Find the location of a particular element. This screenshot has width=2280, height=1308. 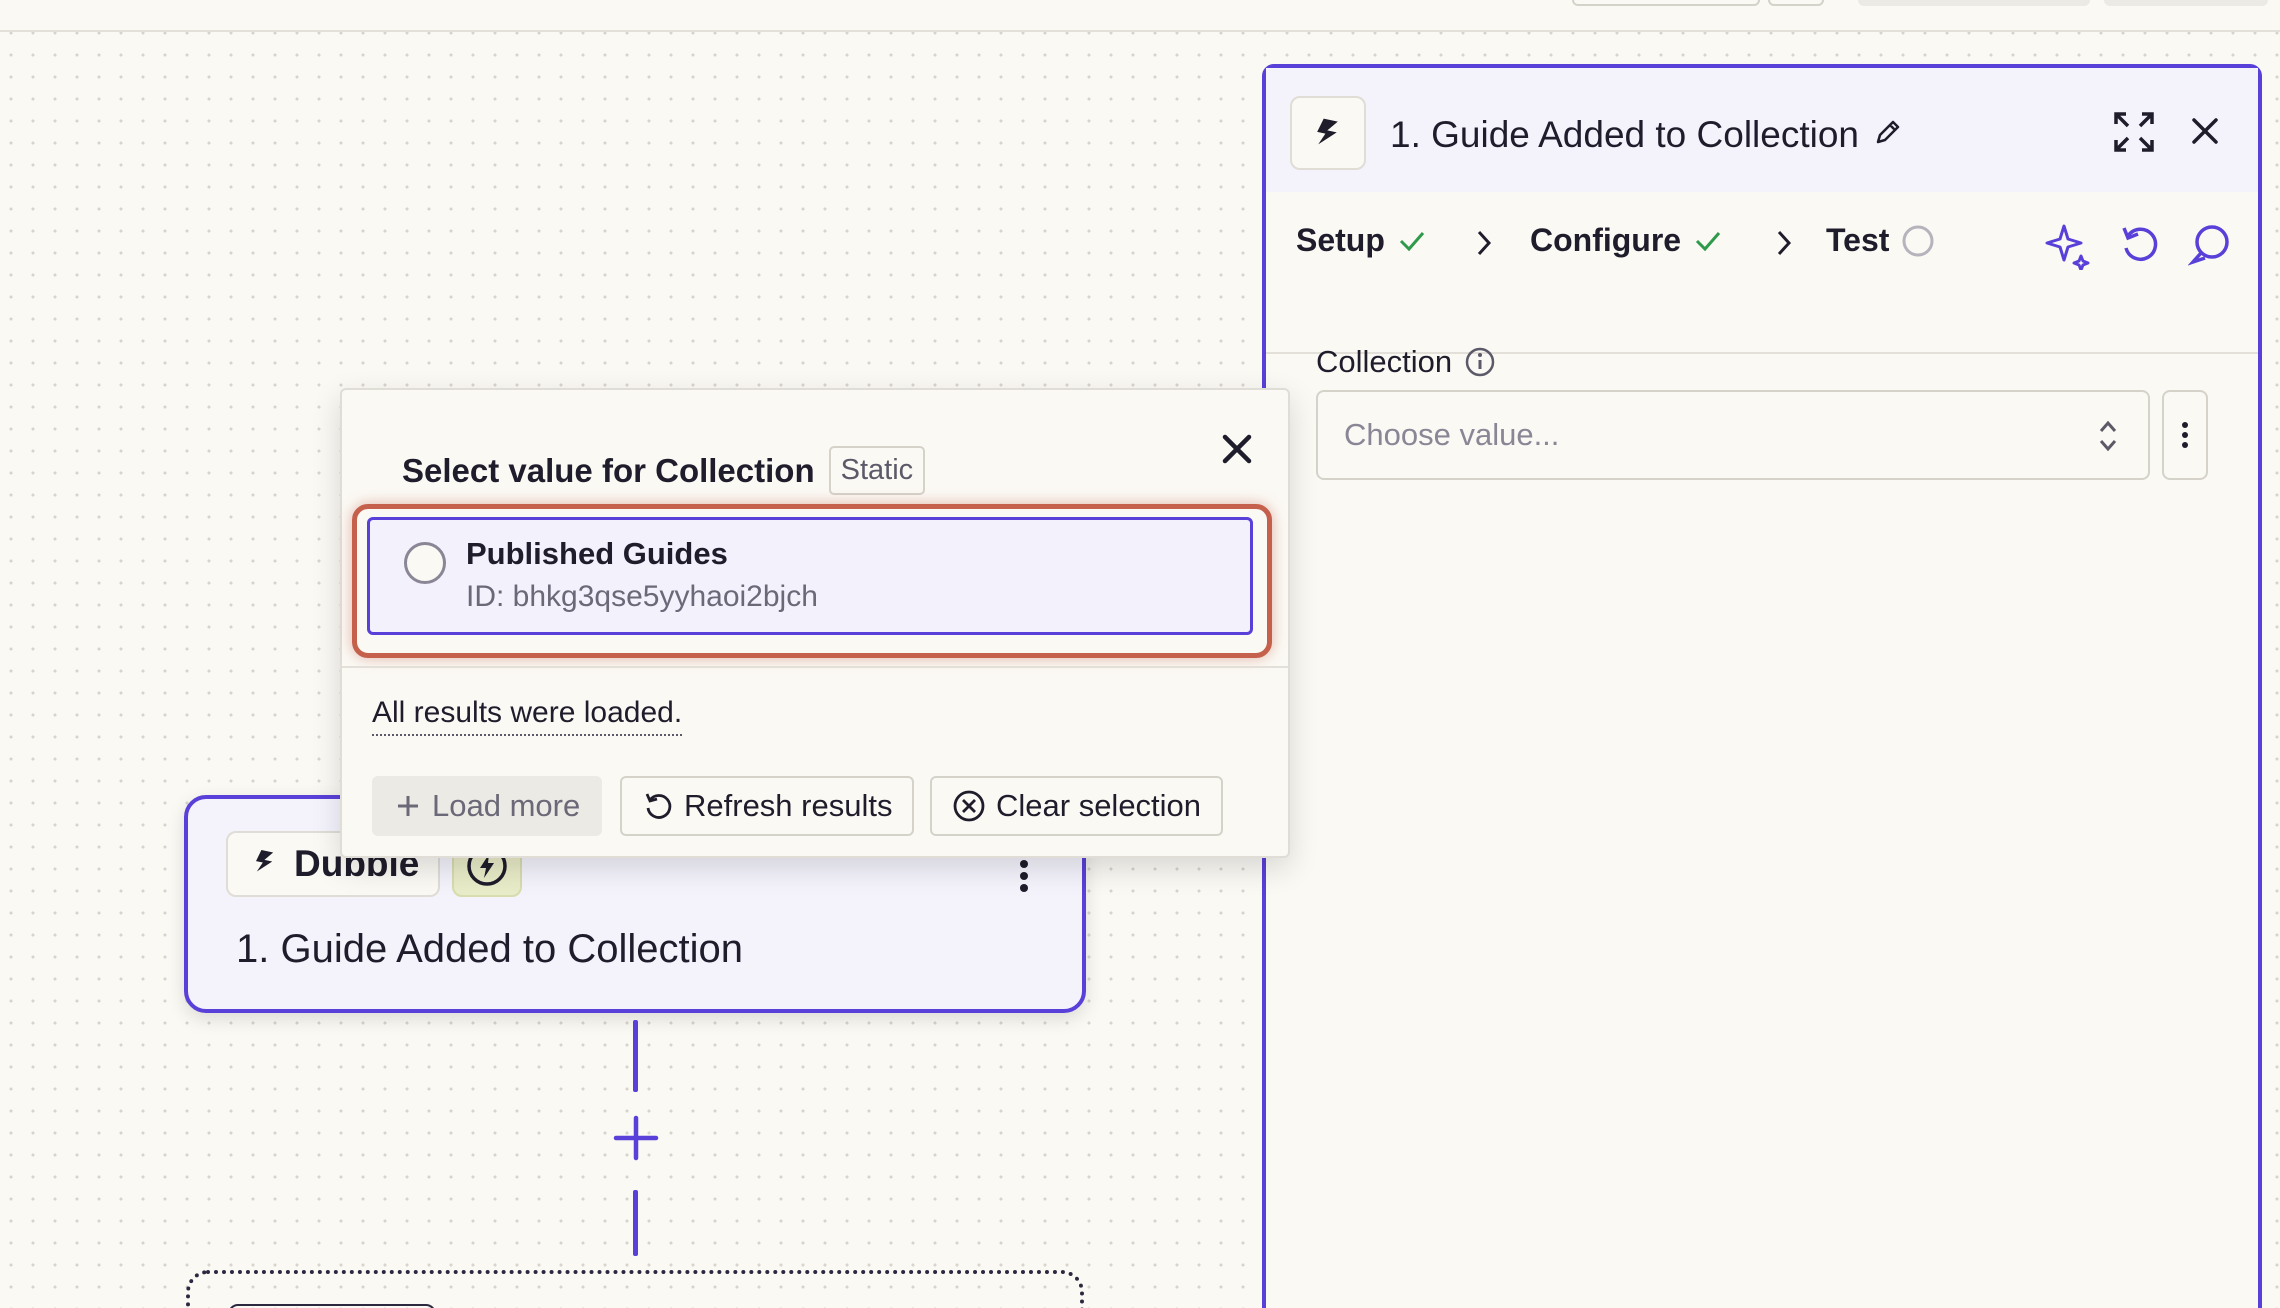

sparkle-icon is located at coordinates (2068, 246).